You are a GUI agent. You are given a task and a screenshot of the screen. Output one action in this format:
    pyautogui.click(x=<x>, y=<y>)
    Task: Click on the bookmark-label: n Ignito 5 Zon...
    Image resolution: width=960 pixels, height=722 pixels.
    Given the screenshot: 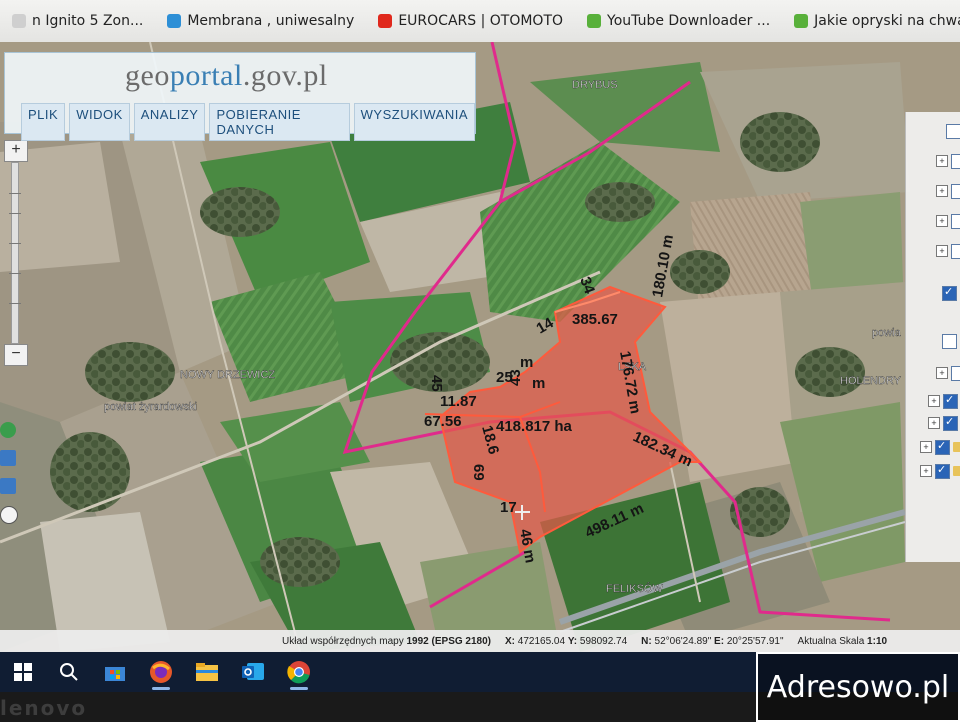 What is the action you would take?
    pyautogui.click(x=88, y=21)
    